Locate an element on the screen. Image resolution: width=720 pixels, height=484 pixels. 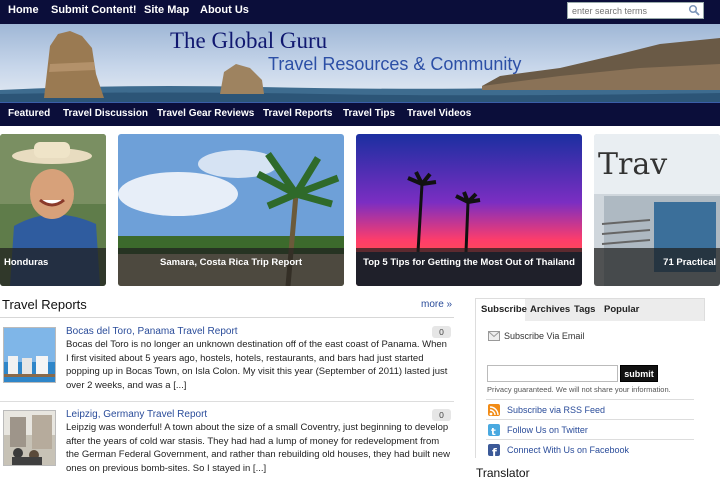
category-travel-videos: Travel Videos is located at coordinates (439, 113).